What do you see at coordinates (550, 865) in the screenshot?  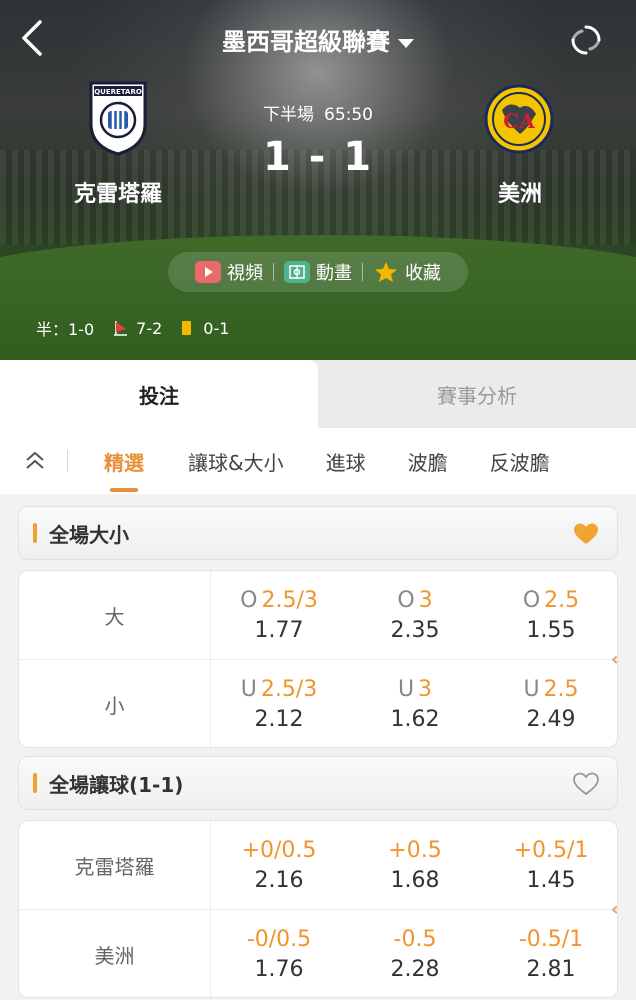 I see `odds-cell: +0.5/1 1.45` at bounding box center [550, 865].